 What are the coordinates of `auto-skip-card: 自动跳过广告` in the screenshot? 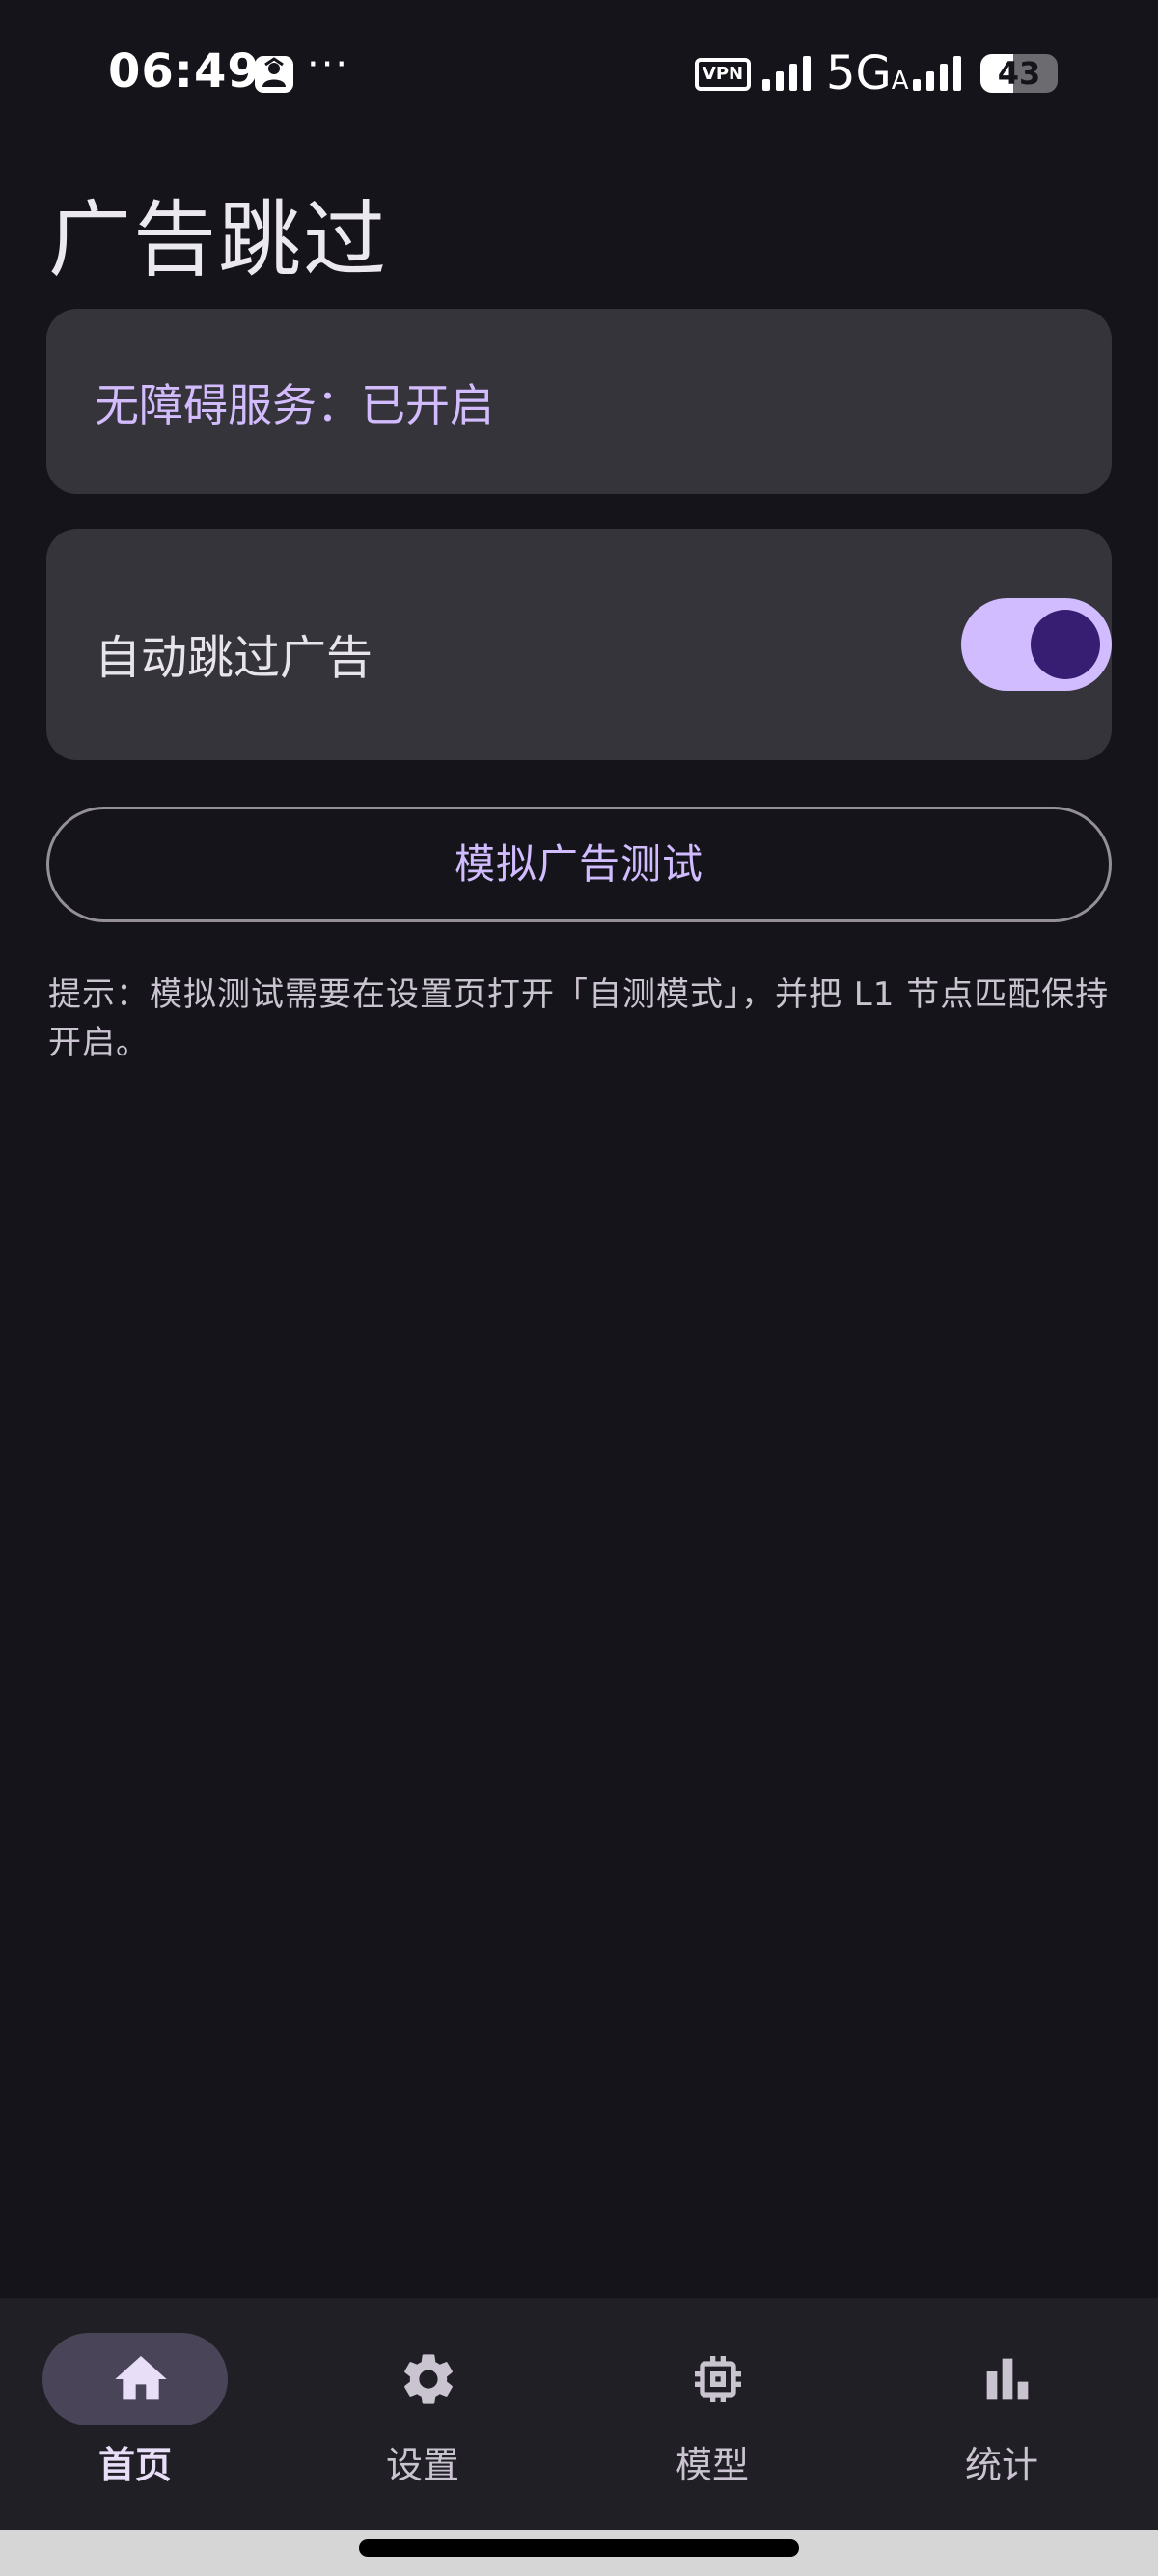 It's located at (579, 644).